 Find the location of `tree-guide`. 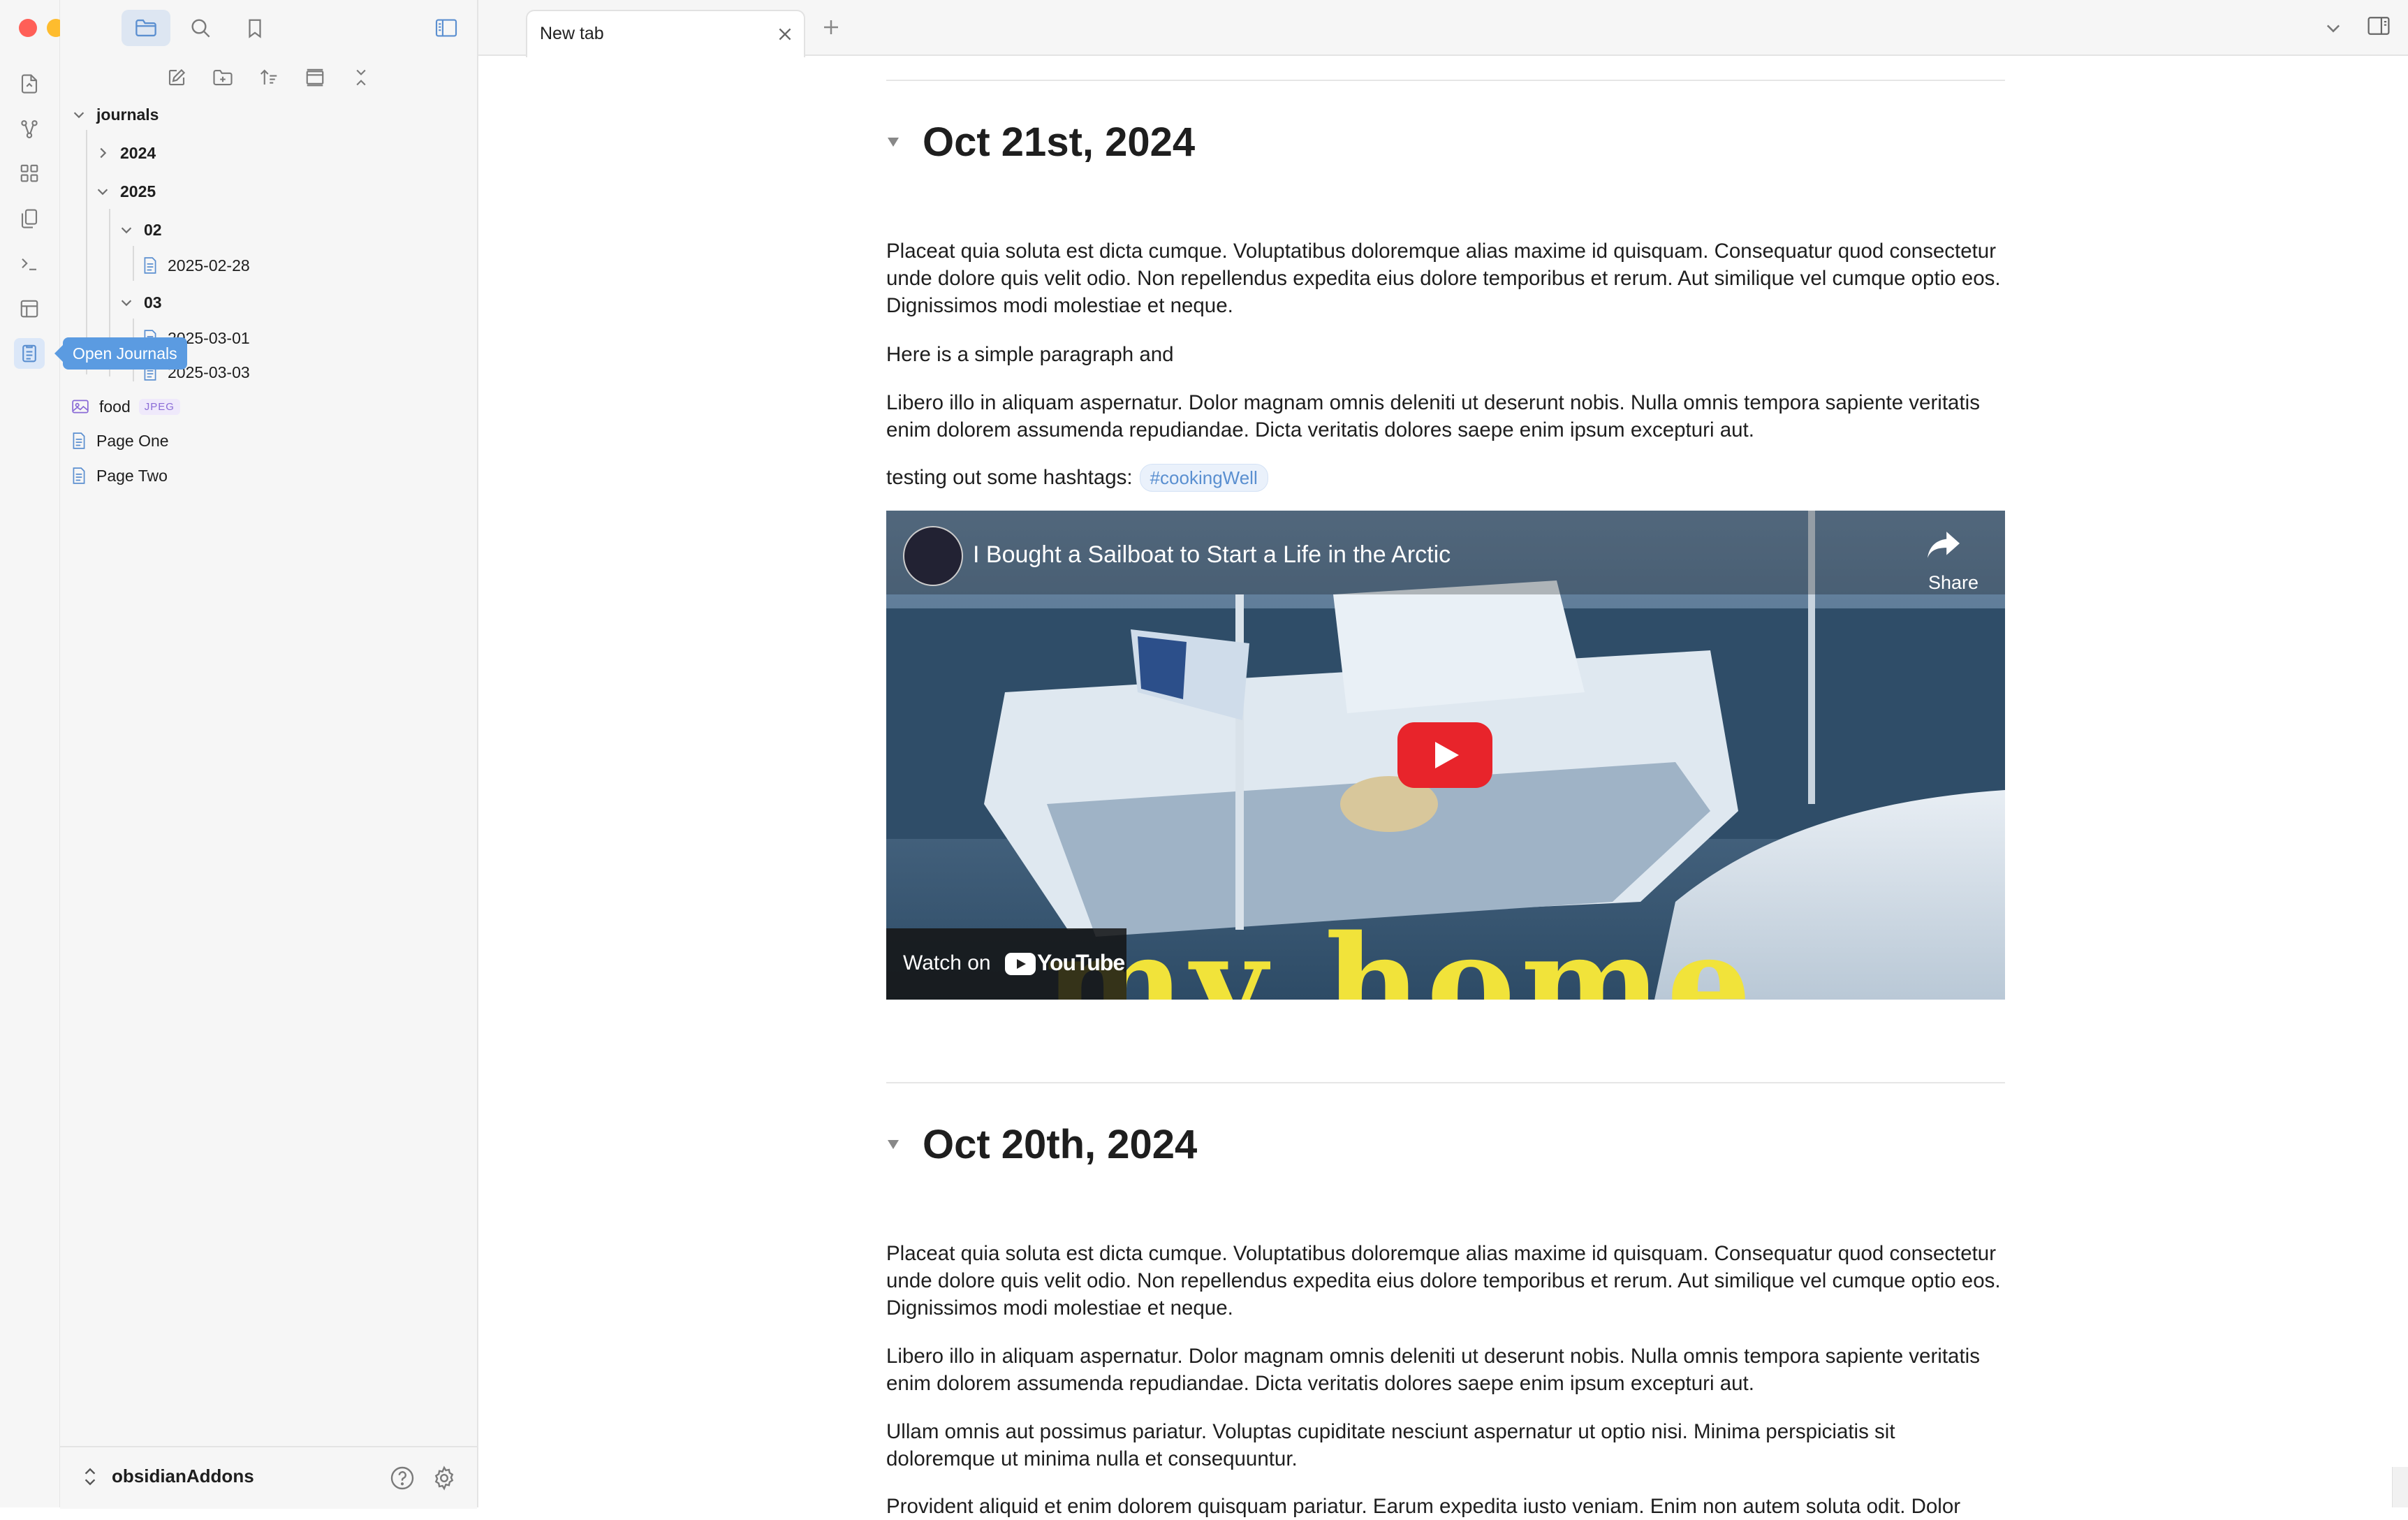

tree-guide is located at coordinates (133, 263).